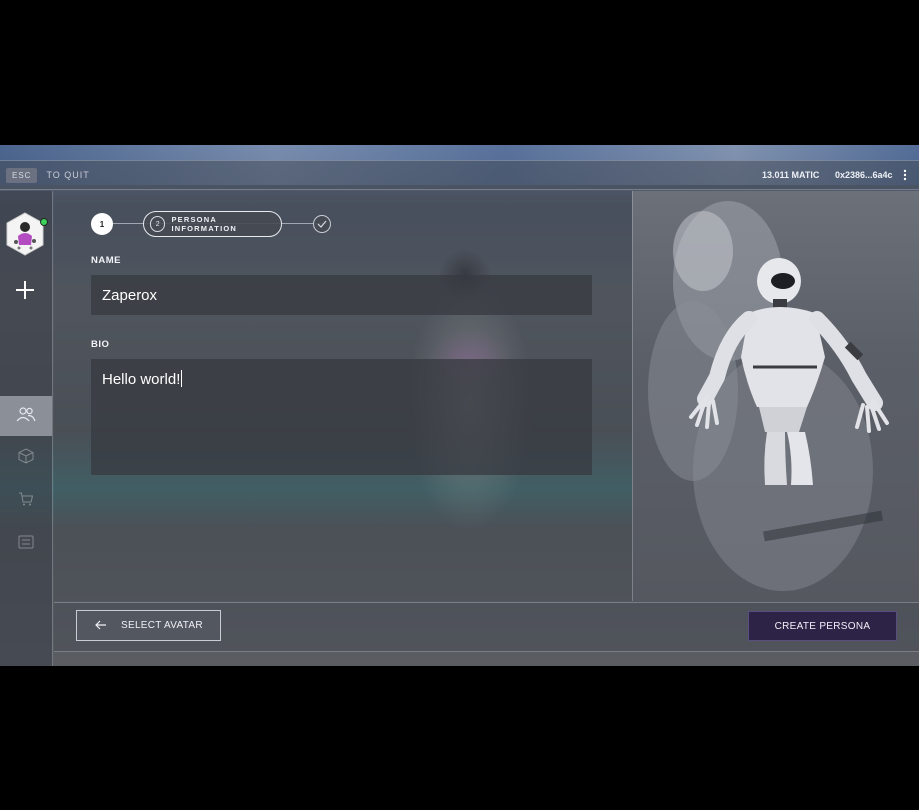  What do you see at coordinates (822, 626) in the screenshot?
I see `create-persona-button: CREATE PERSONA` at bounding box center [822, 626].